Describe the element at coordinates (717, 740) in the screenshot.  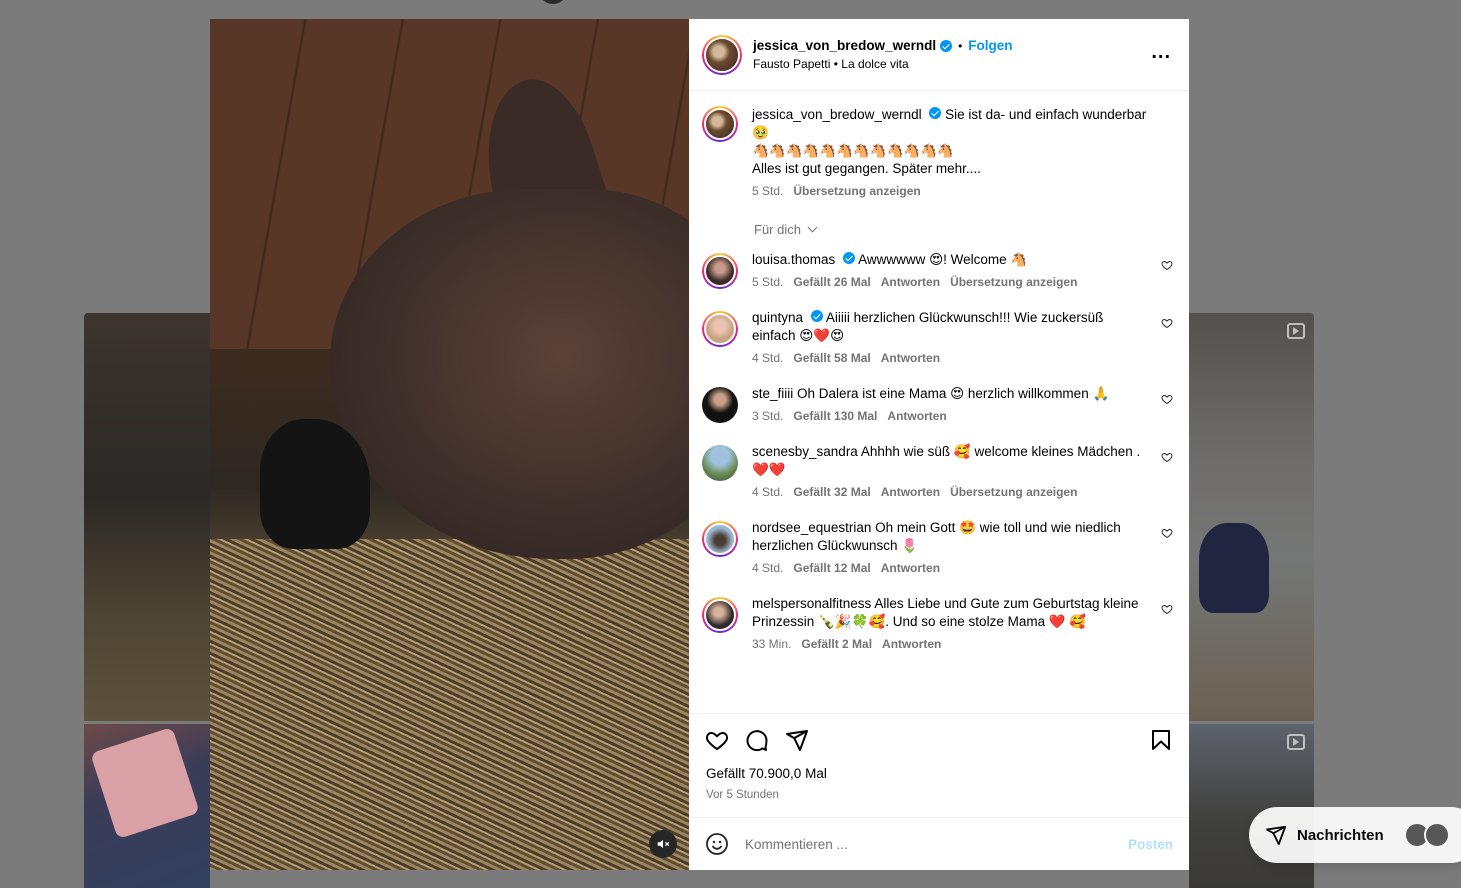
I see `like-heart-icon` at that location.